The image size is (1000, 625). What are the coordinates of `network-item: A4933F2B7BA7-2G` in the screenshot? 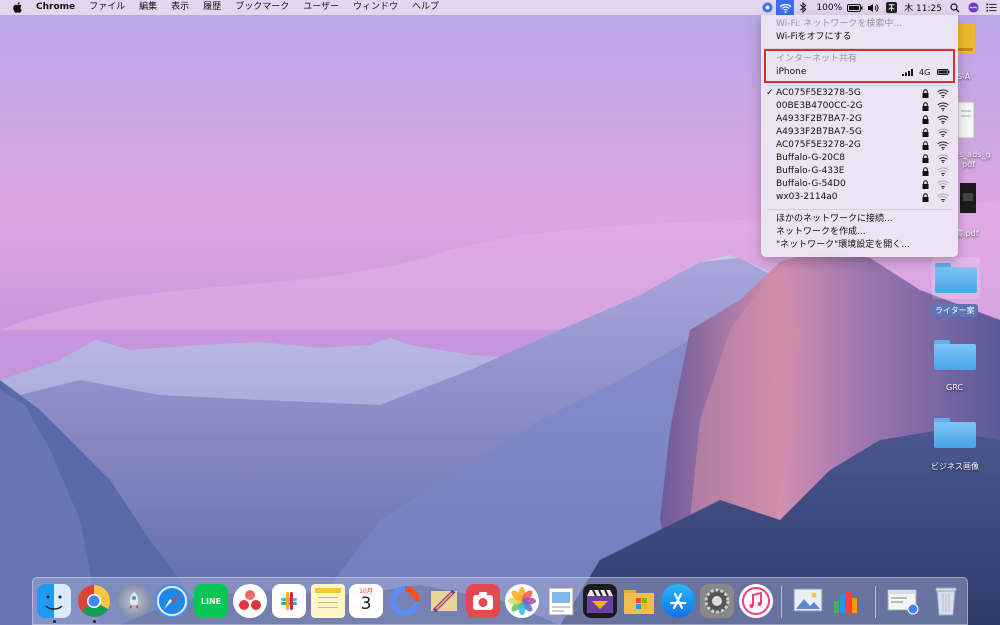 It's located at (859, 119).